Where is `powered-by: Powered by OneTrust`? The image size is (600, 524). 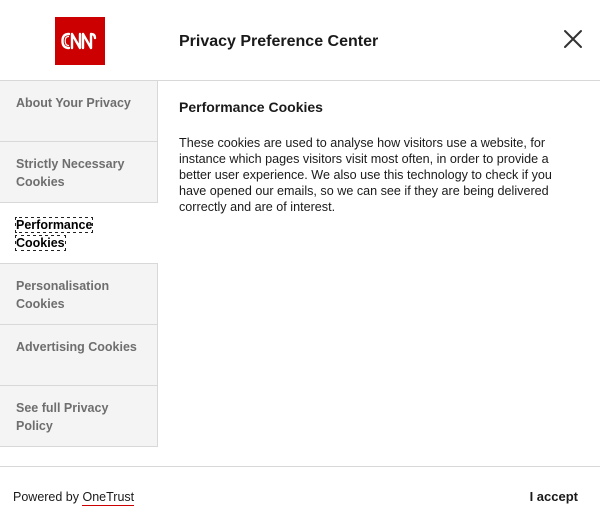
powered-by: Powered by OneTrust is located at coordinates (74, 498).